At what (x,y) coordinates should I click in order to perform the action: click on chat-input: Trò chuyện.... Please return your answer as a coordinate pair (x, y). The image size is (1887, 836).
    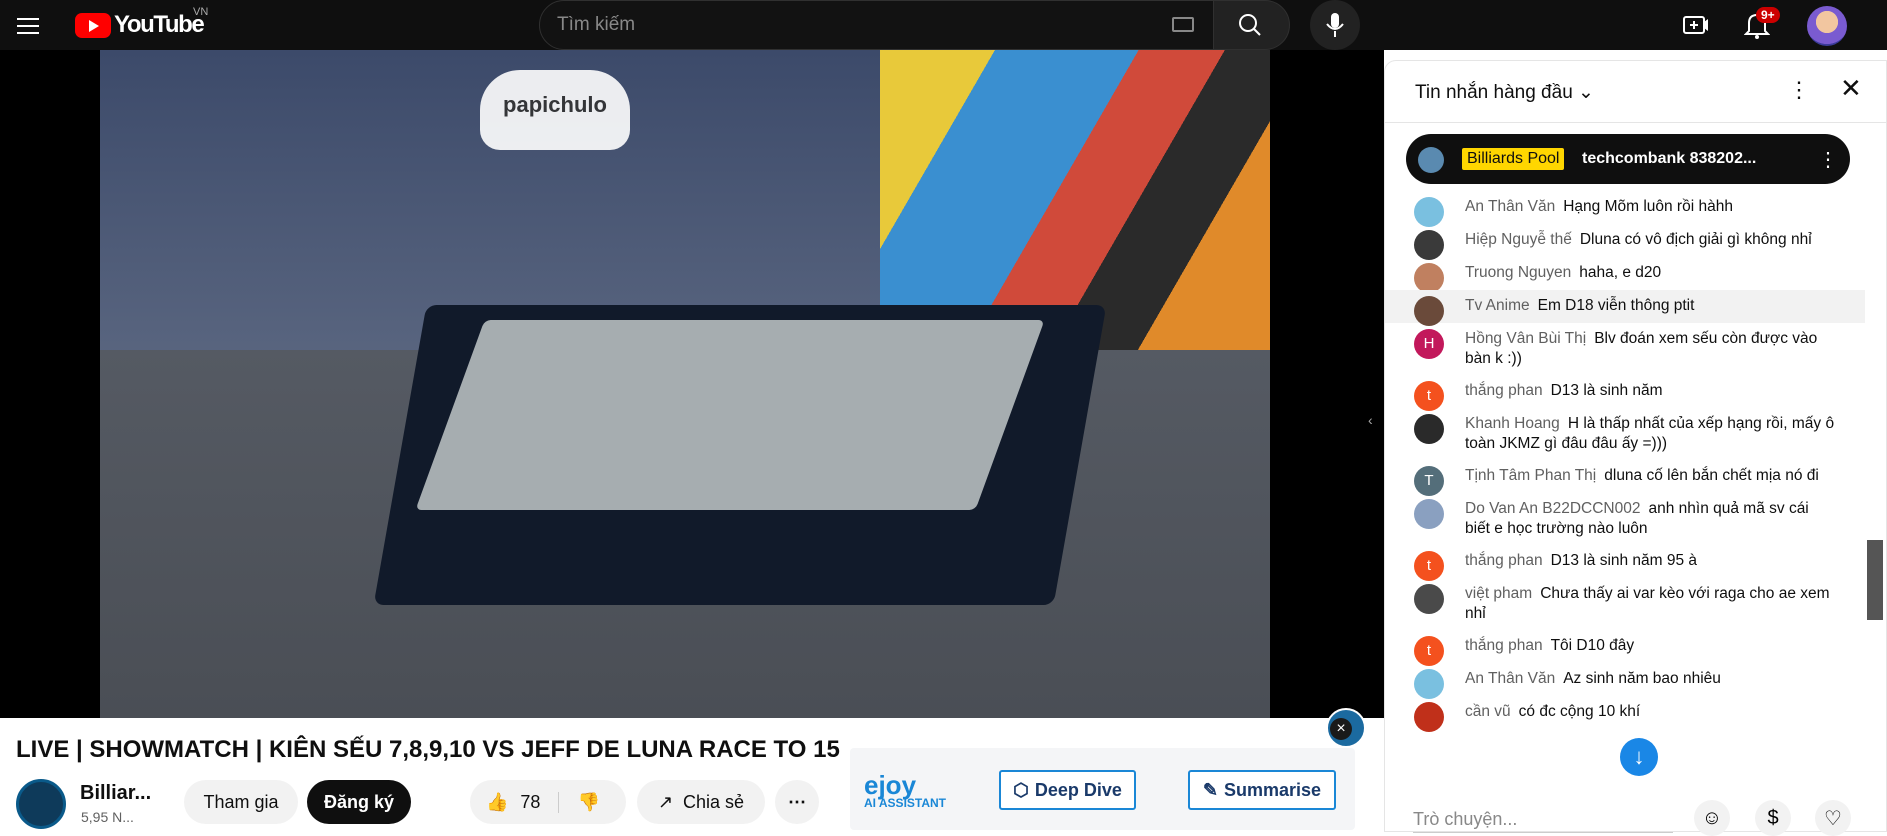
    Looking at the image, I should click on (1543, 818).